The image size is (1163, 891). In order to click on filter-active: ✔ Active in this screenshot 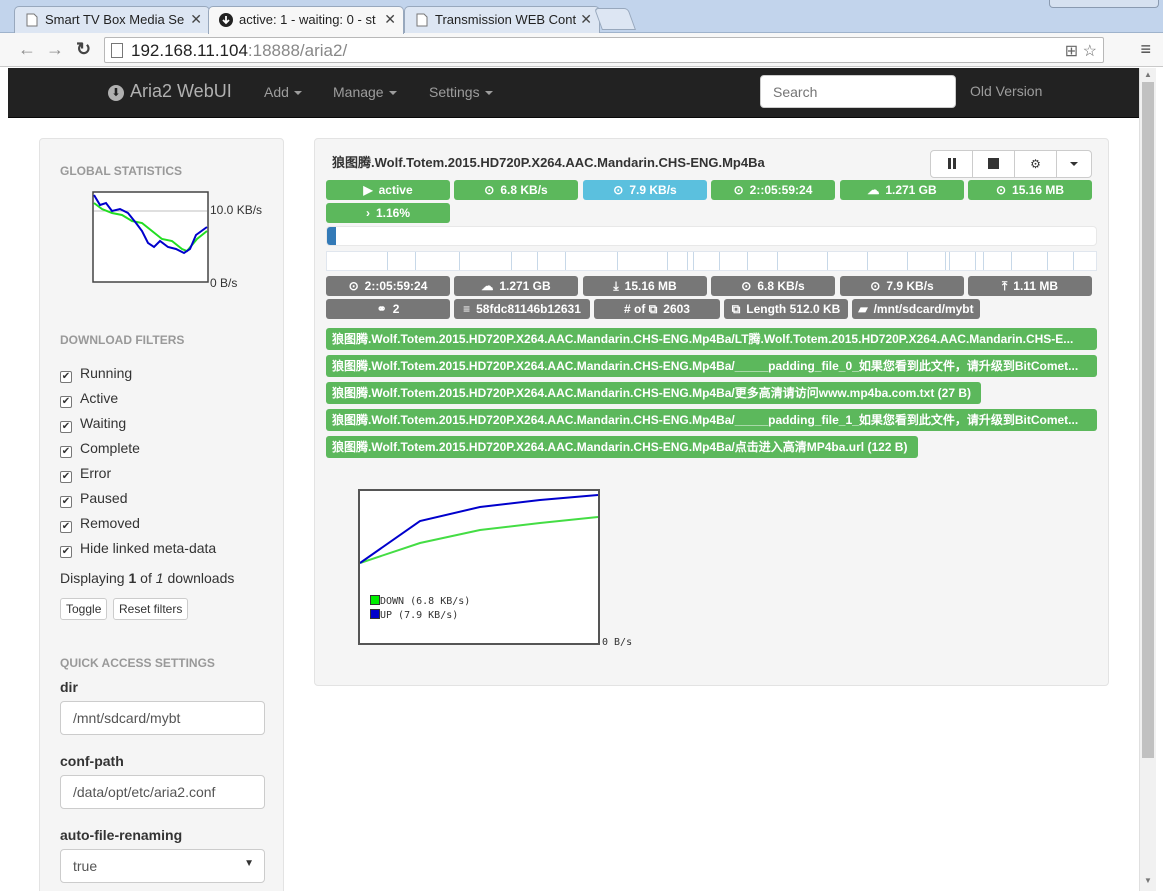, I will do `click(89, 399)`.